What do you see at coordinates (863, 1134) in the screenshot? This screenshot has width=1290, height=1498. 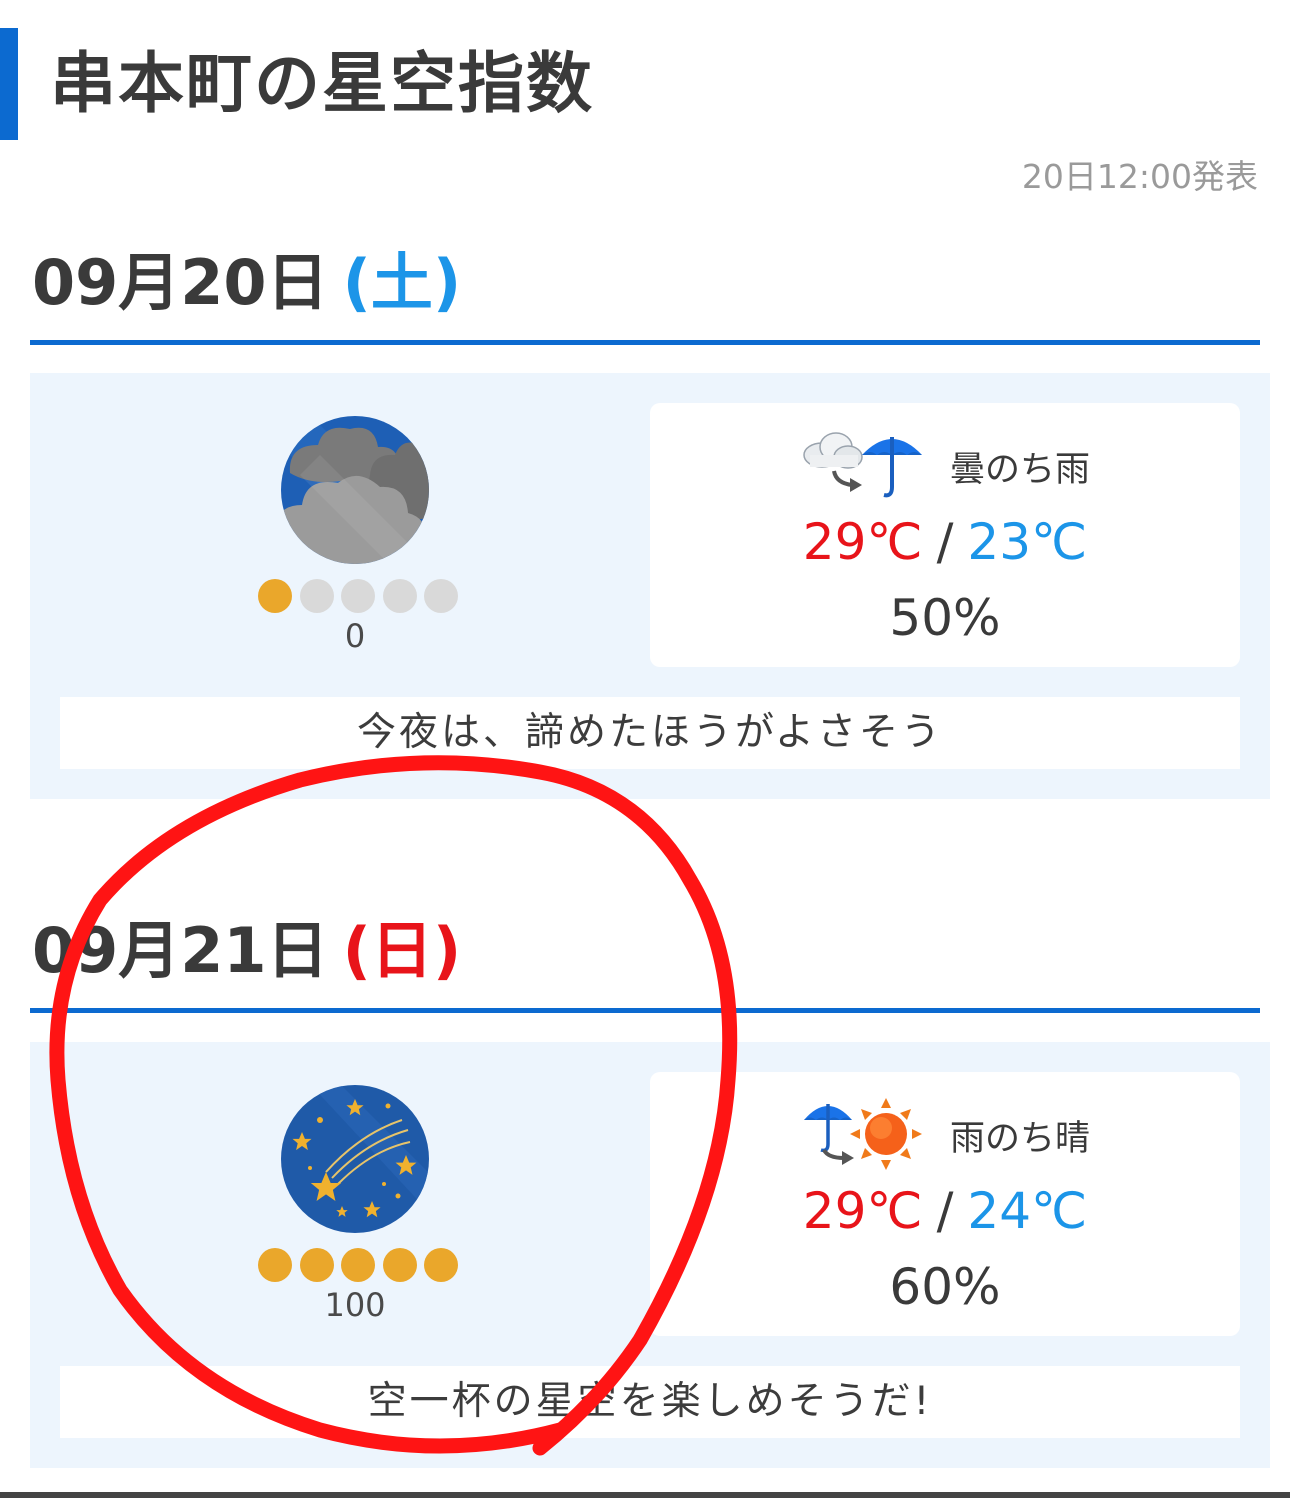 I see `rain-then-sunny-icon` at bounding box center [863, 1134].